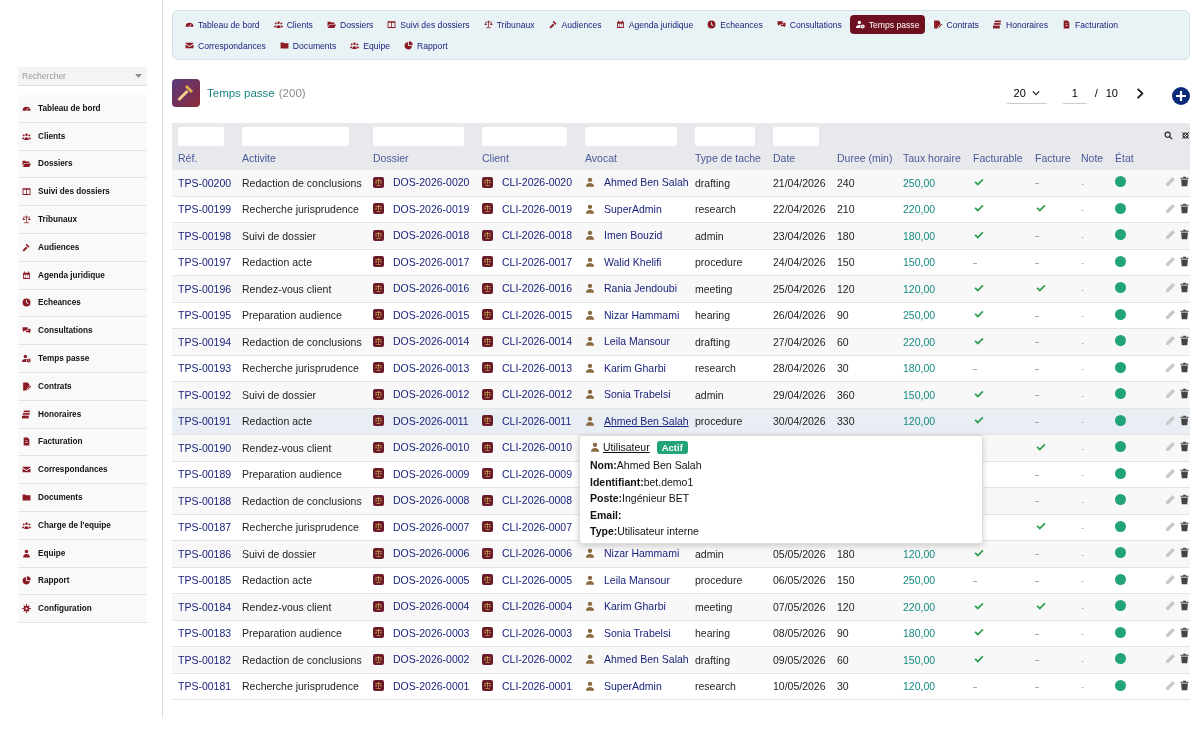 This screenshot has width=1200, height=743. I want to click on reference-link: TPS-00187, so click(205, 527).